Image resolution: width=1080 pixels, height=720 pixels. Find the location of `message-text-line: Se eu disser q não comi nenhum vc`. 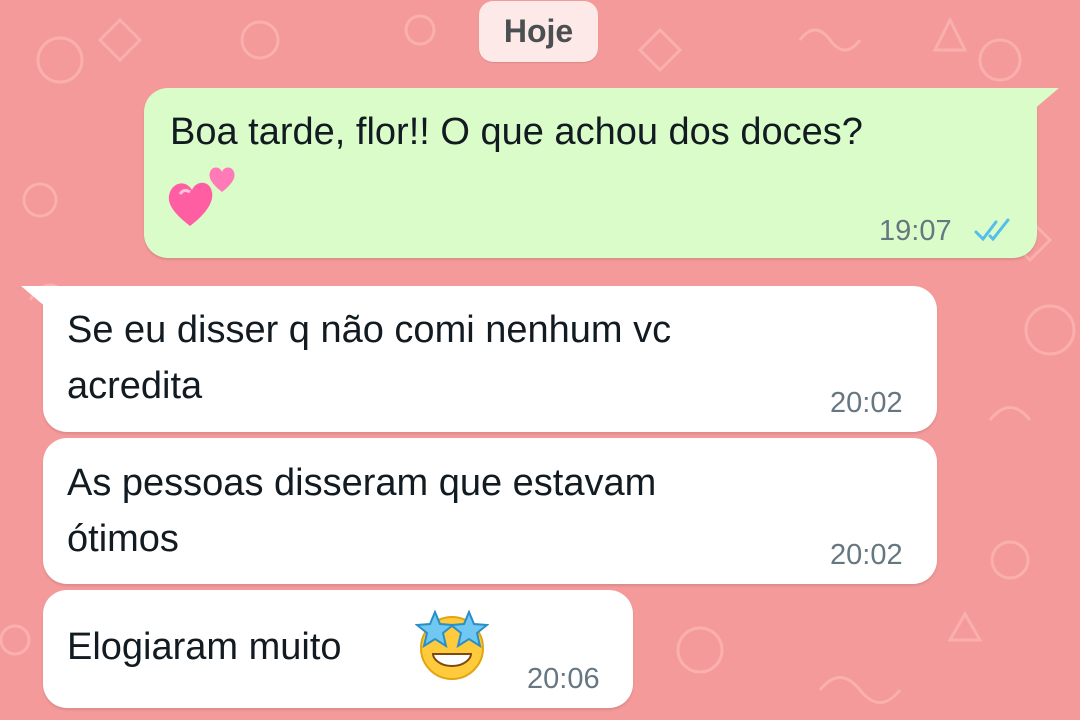

message-text-line: Se eu disser q não comi nenhum vc is located at coordinates (369, 330).